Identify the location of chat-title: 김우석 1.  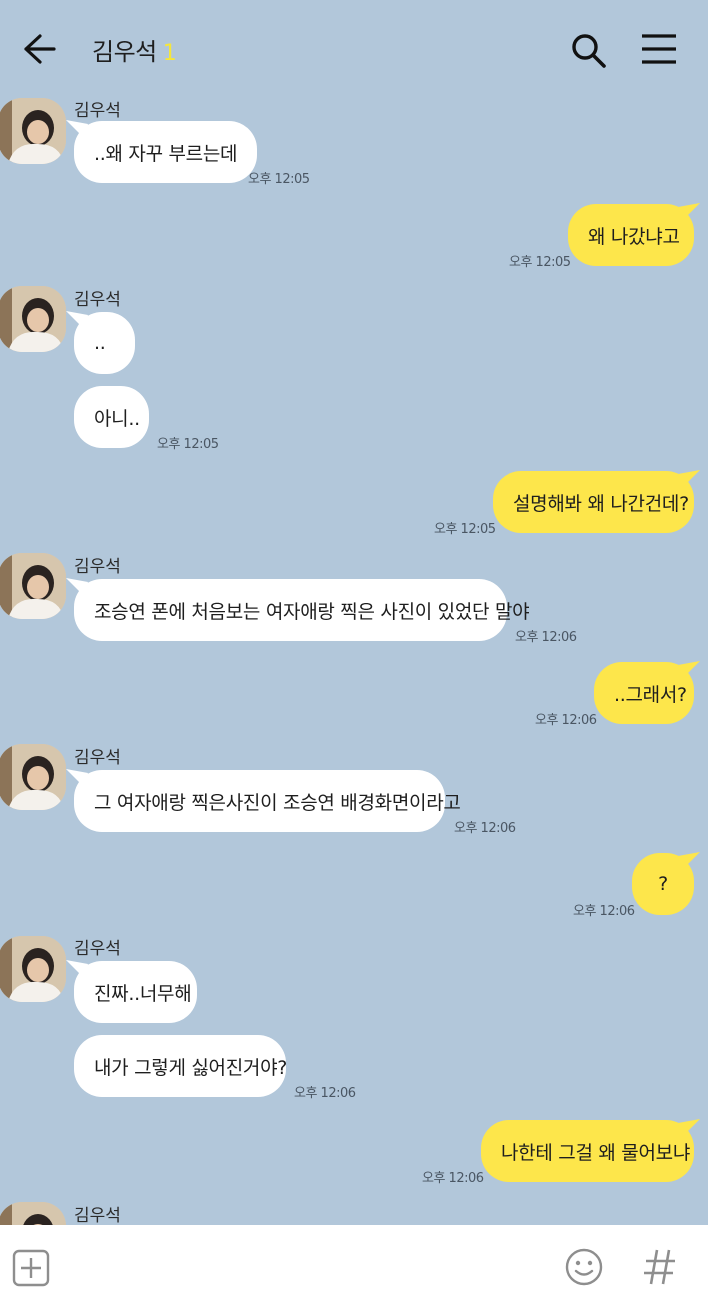
(134, 49).